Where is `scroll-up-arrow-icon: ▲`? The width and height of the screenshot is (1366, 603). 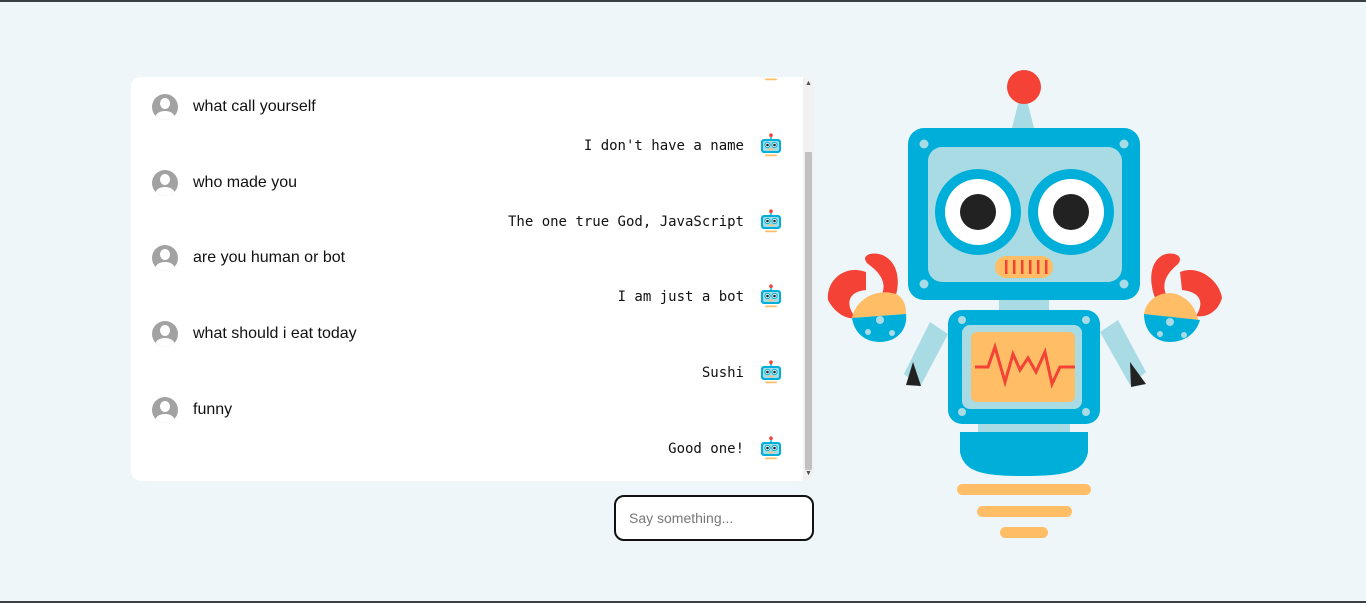 scroll-up-arrow-icon: ▲ is located at coordinates (808, 84).